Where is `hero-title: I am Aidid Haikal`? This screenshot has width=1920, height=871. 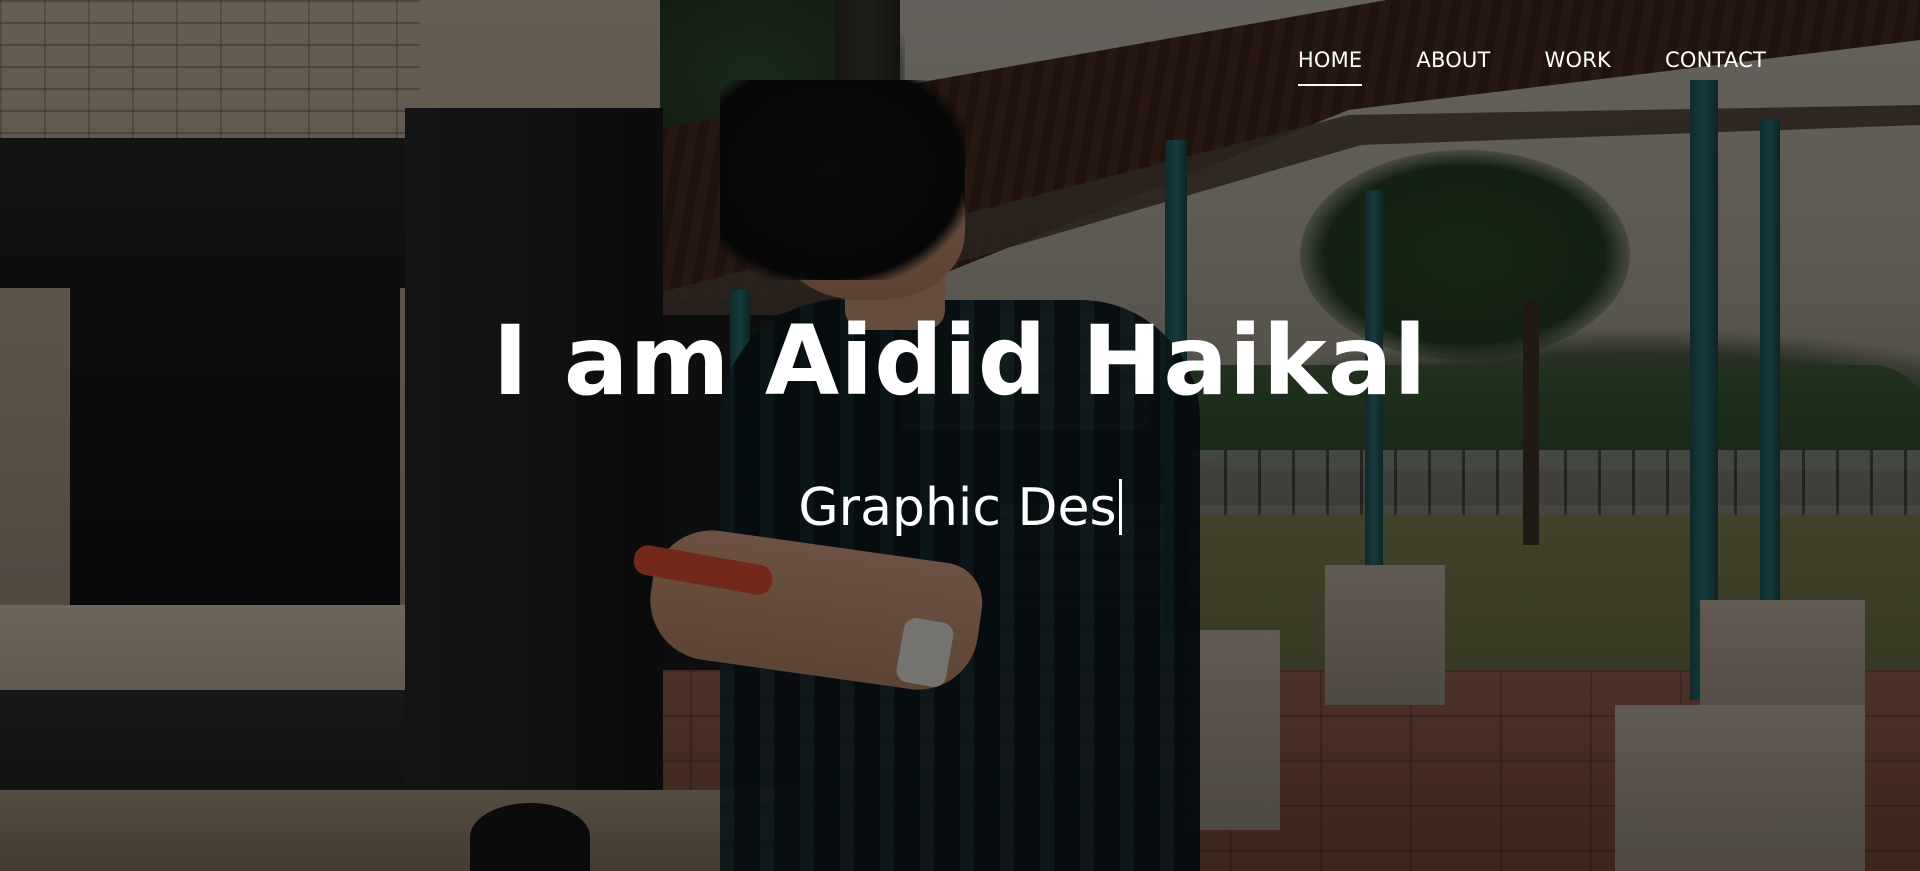
hero-title: I am Aidid Haikal is located at coordinates (960, 361).